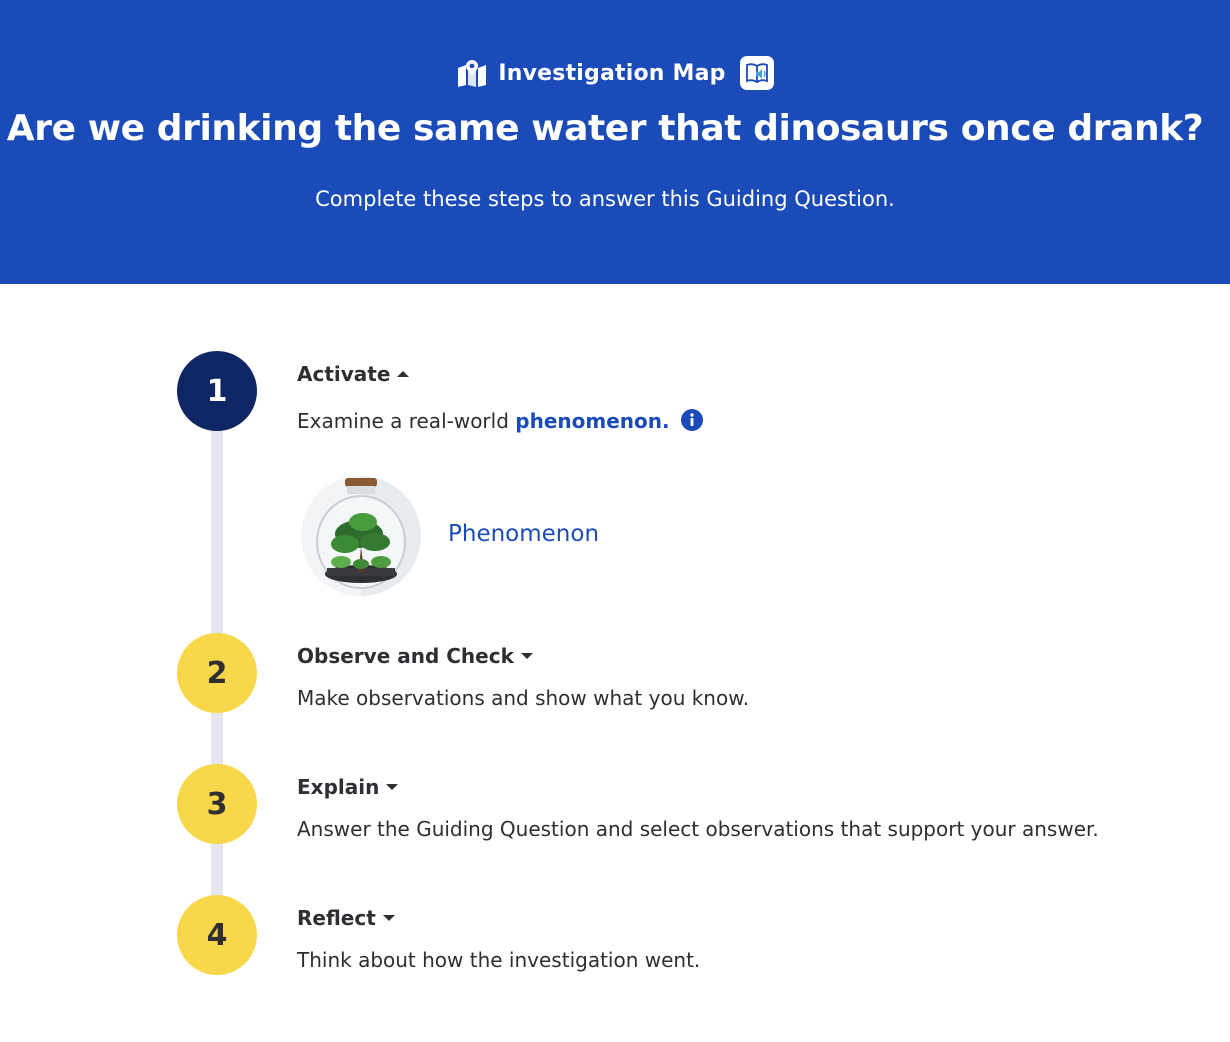  What do you see at coordinates (592, 421) in the screenshot?
I see `phenomenon-term-link: phenomenon.` at bounding box center [592, 421].